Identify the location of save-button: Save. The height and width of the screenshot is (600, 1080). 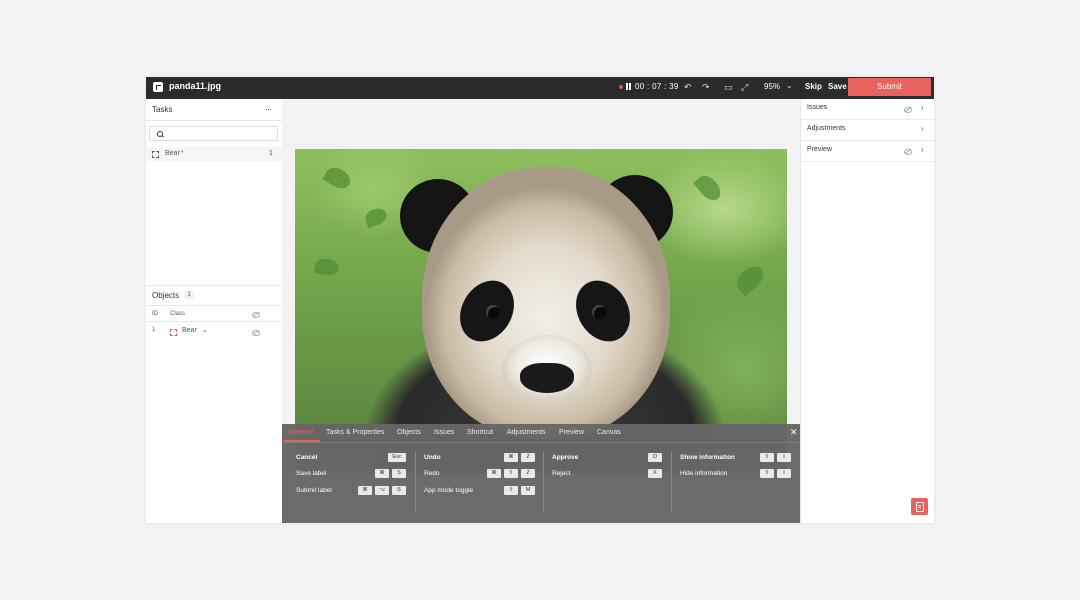
(837, 86).